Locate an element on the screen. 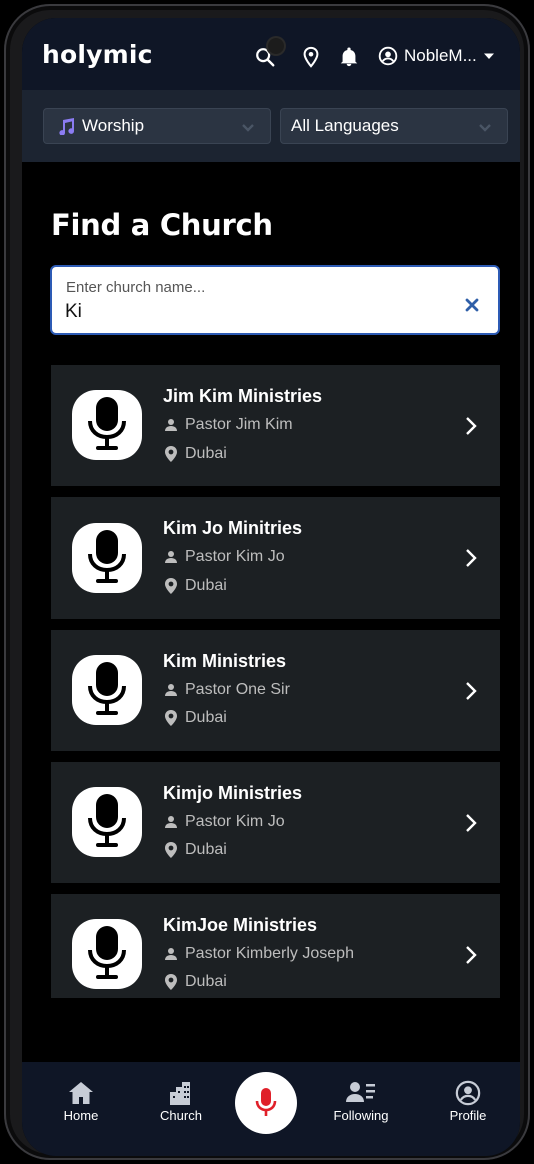 Image resolution: width=534 pixels, height=1164 pixels. front-camera is located at coordinates (276, 46).